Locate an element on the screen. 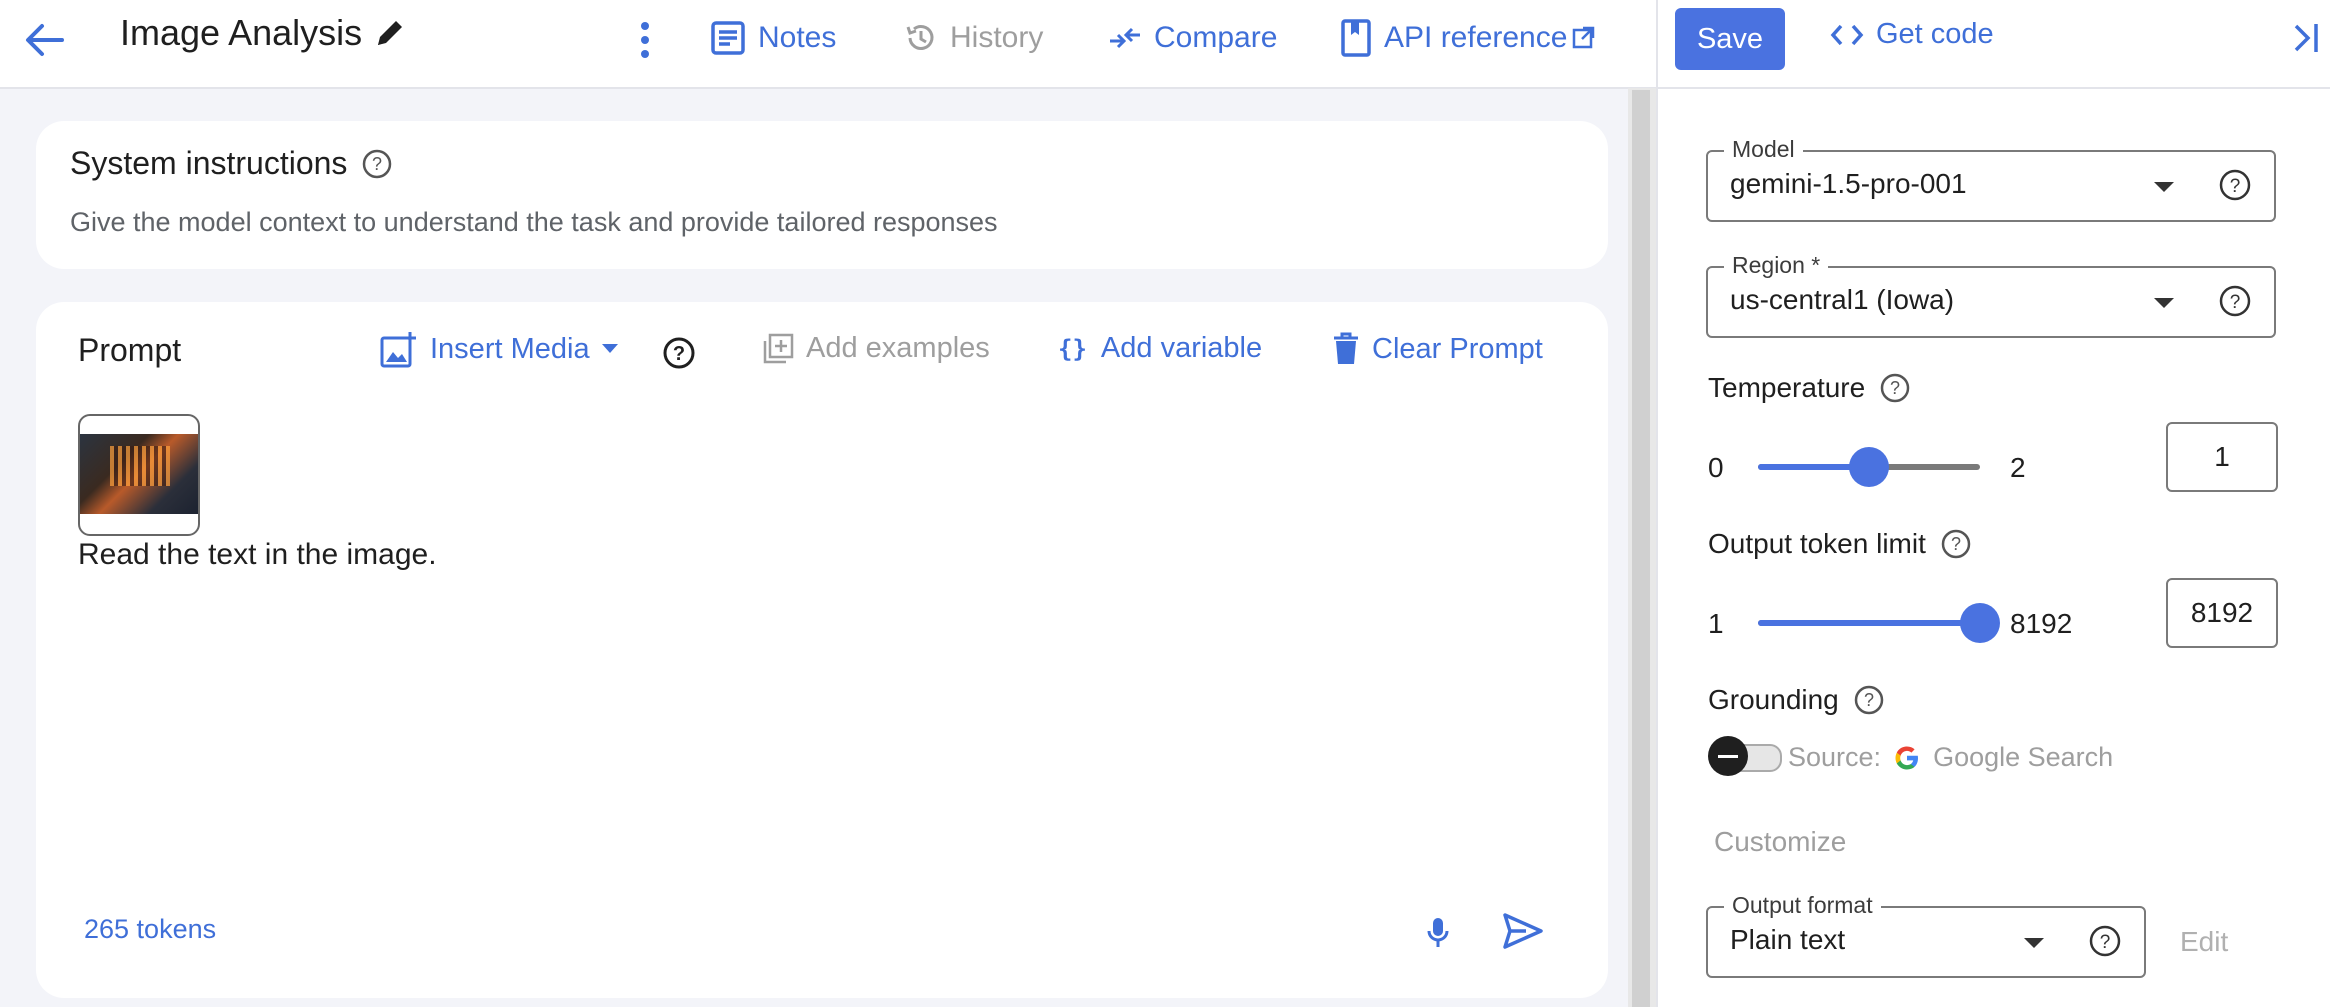  compare-button: Compare is located at coordinates (1192, 38).